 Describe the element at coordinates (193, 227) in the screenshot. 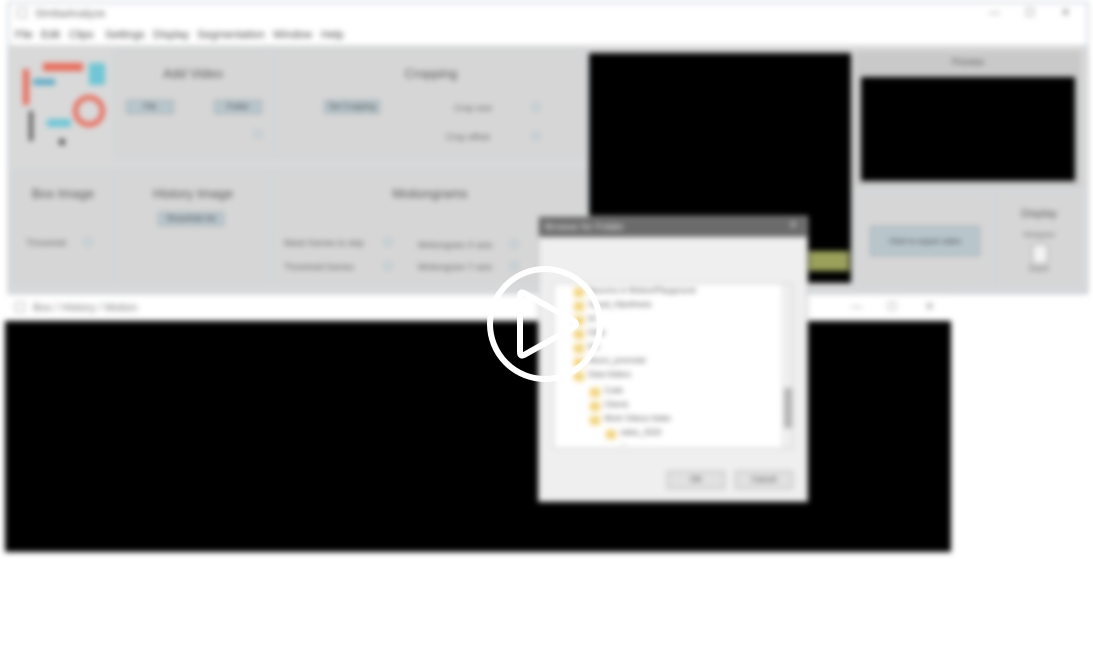

I see `history-image-panel: History Image Show/hide list` at that location.